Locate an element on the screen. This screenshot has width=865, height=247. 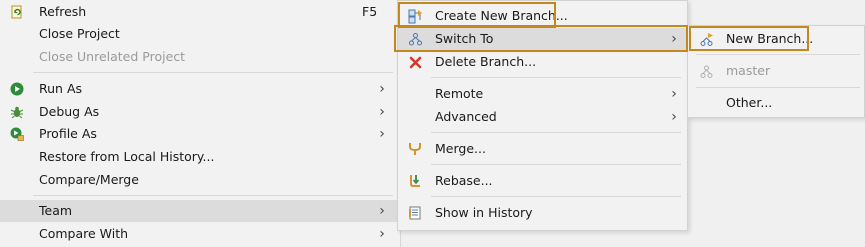
menu-item-label: Refresh is located at coordinates (63, 11).